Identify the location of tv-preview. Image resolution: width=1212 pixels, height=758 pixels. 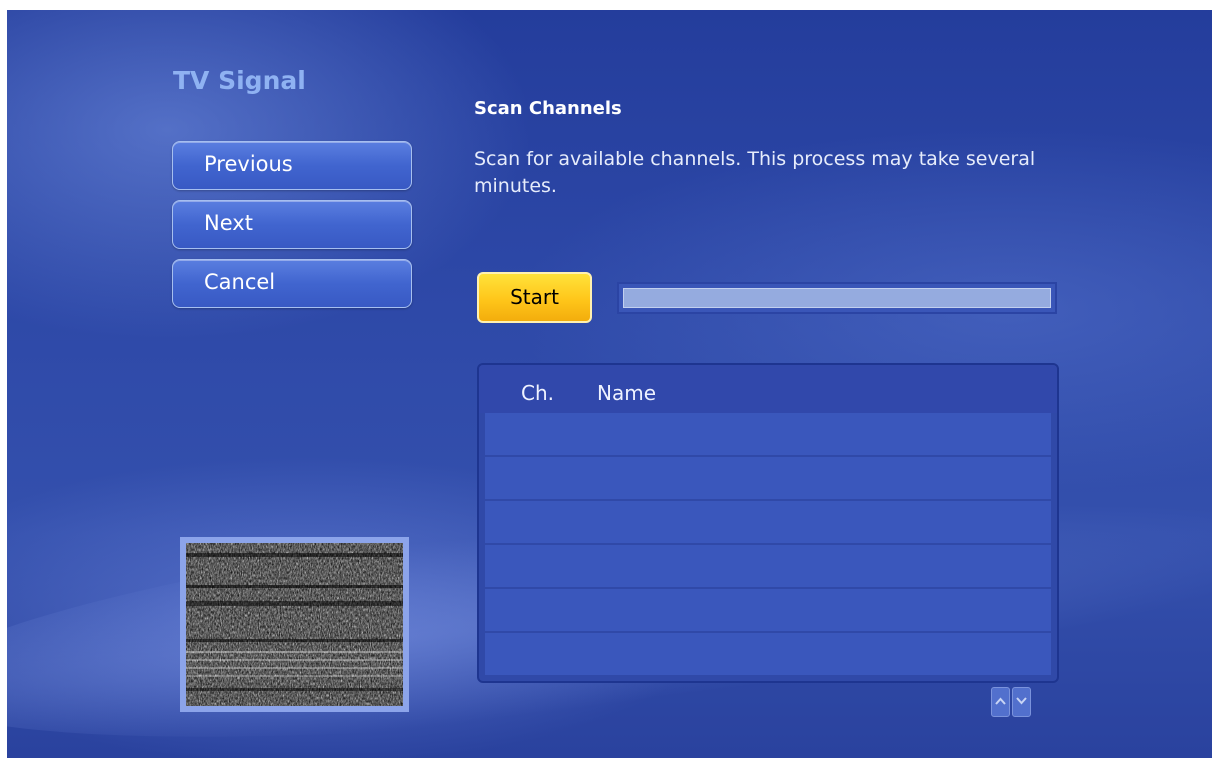
(294, 624).